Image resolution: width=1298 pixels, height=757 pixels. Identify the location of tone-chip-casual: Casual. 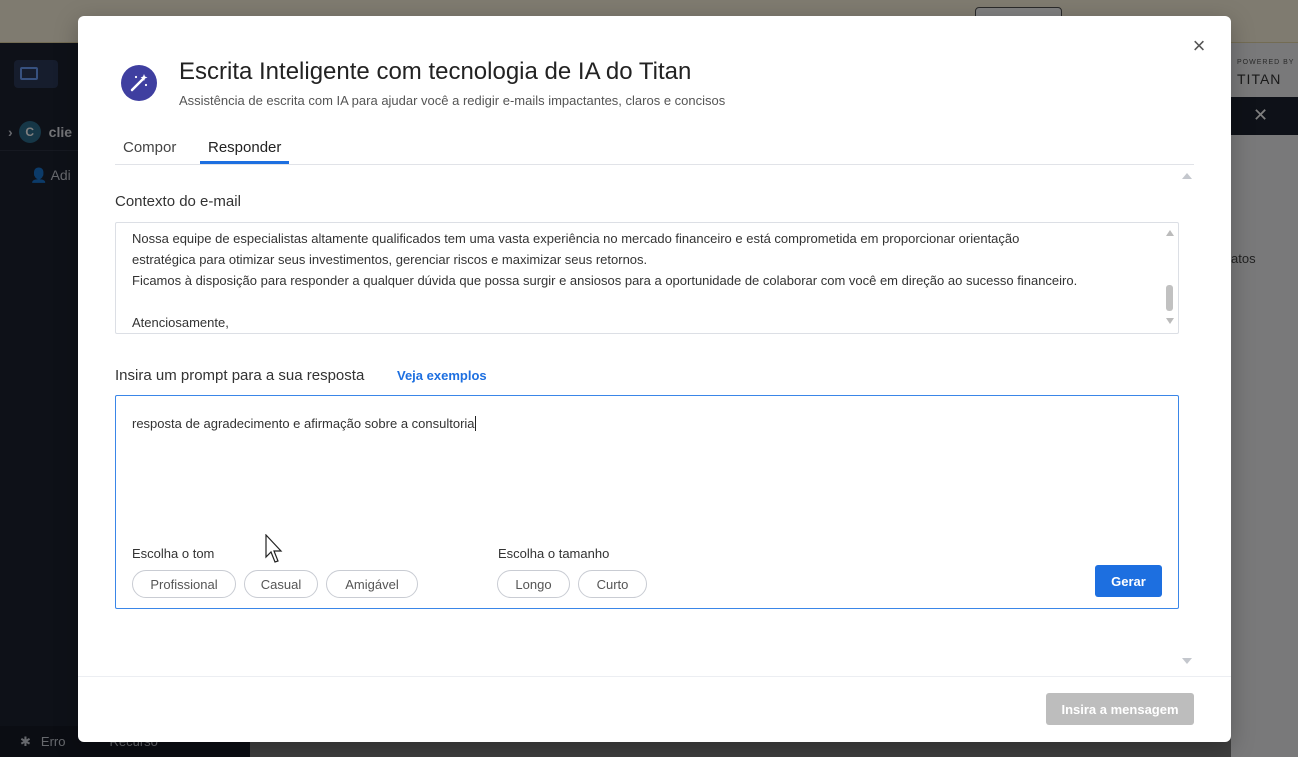
(281, 584).